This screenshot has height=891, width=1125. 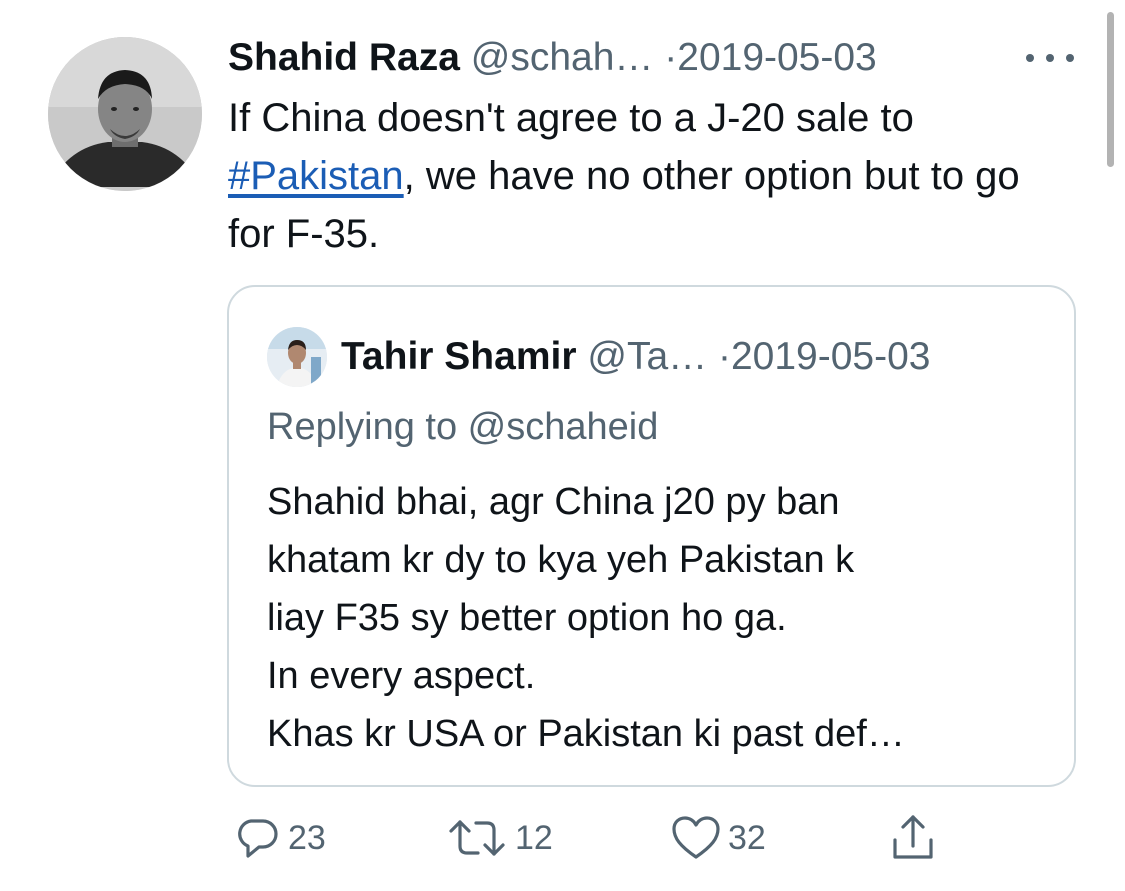 I want to click on tweet-date: 2019-05-03, so click(x=777, y=57).